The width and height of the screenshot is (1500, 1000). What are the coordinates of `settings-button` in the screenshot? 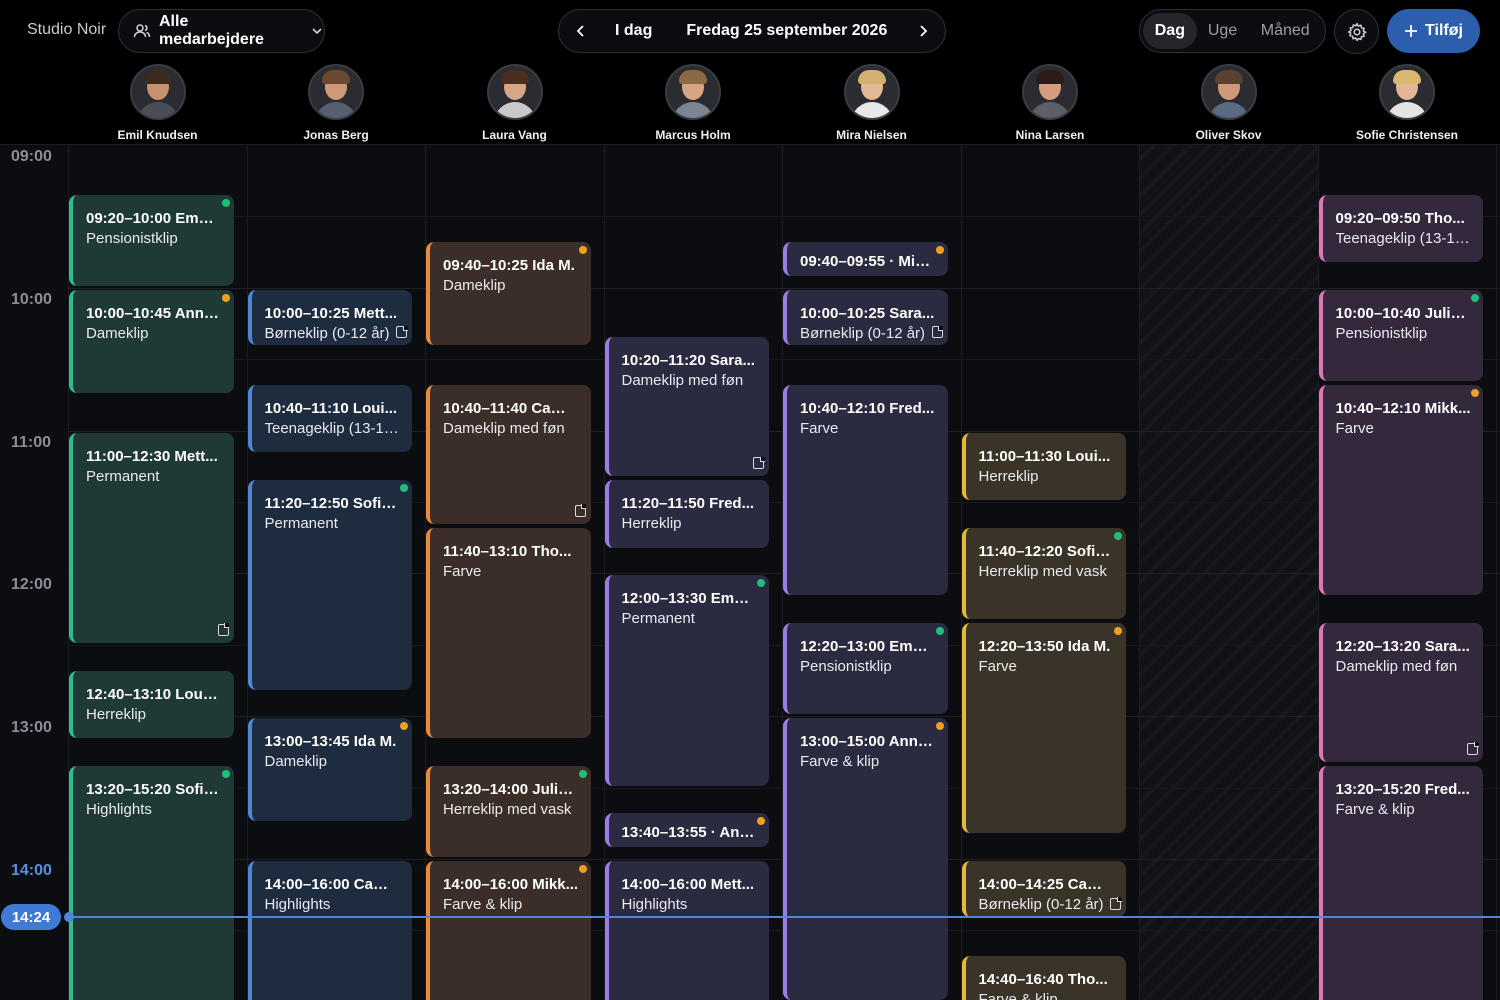 It's located at (1356, 31).